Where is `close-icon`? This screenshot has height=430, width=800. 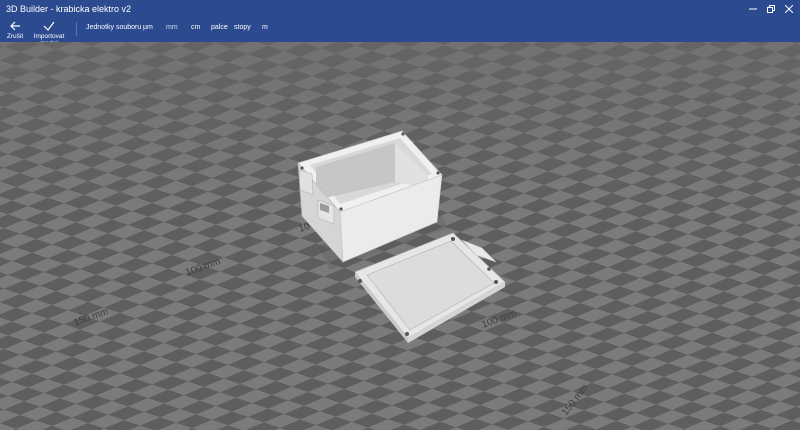 close-icon is located at coordinates (789, 9).